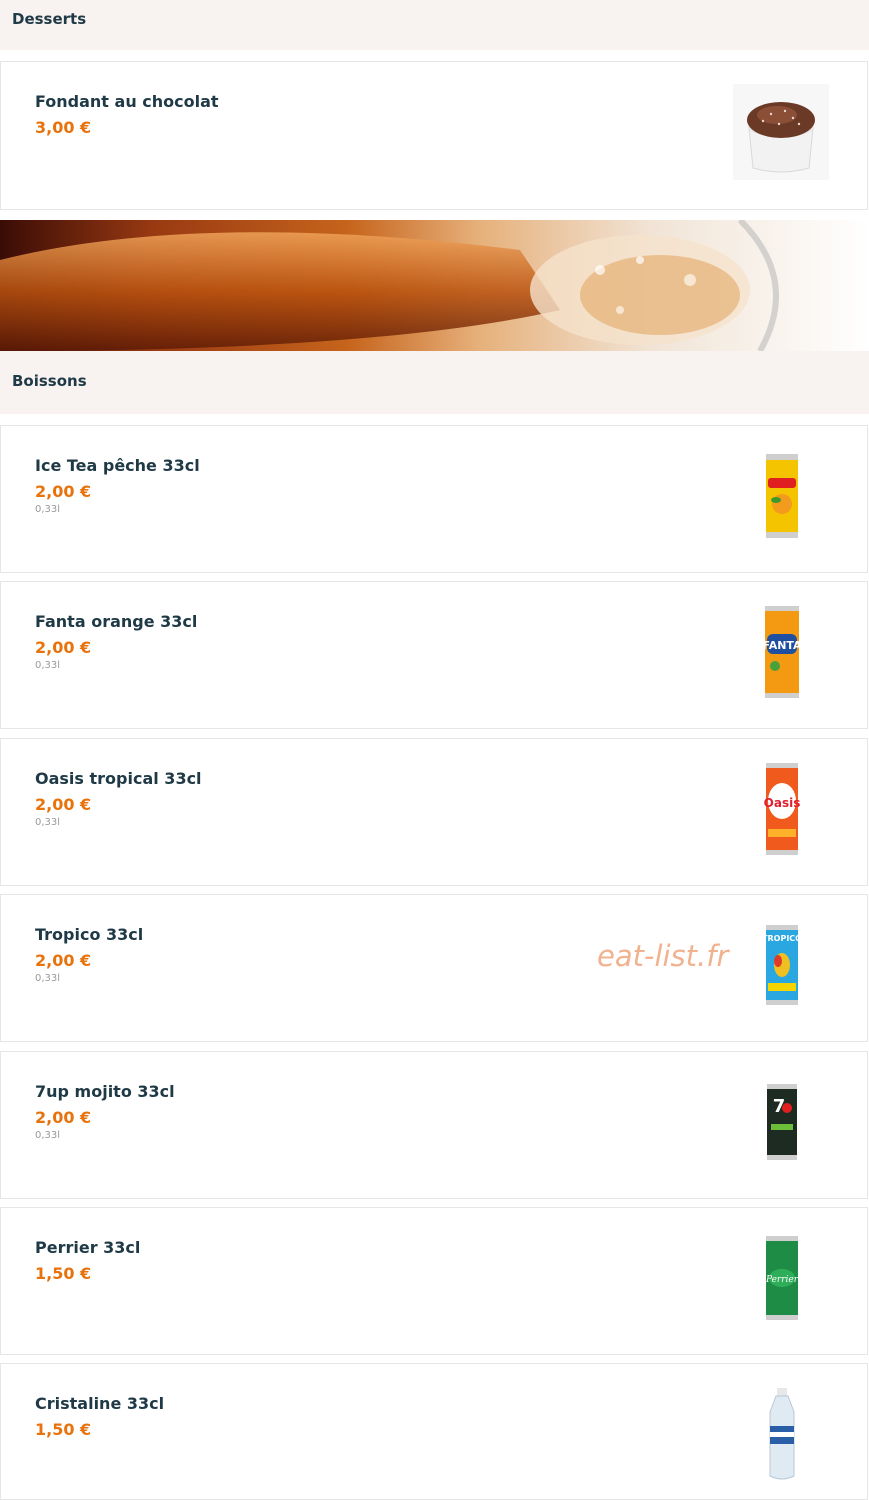 Image resolution: width=869 pixels, height=1500 pixels. I want to click on fanta-can-icon: FANTA, so click(782, 652).